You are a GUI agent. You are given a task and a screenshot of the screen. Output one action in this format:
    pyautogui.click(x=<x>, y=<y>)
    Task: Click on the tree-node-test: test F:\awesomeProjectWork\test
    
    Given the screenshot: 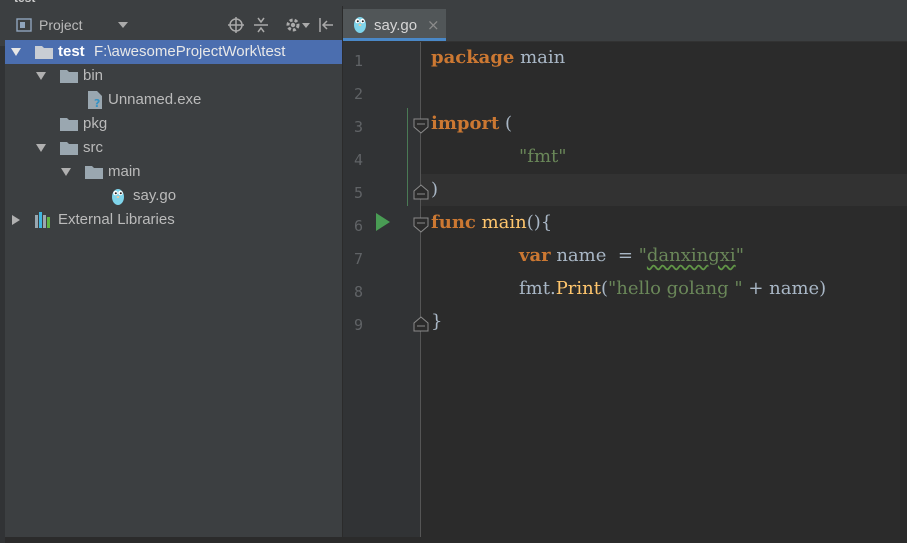 What is the action you would take?
    pyautogui.click(x=173, y=52)
    